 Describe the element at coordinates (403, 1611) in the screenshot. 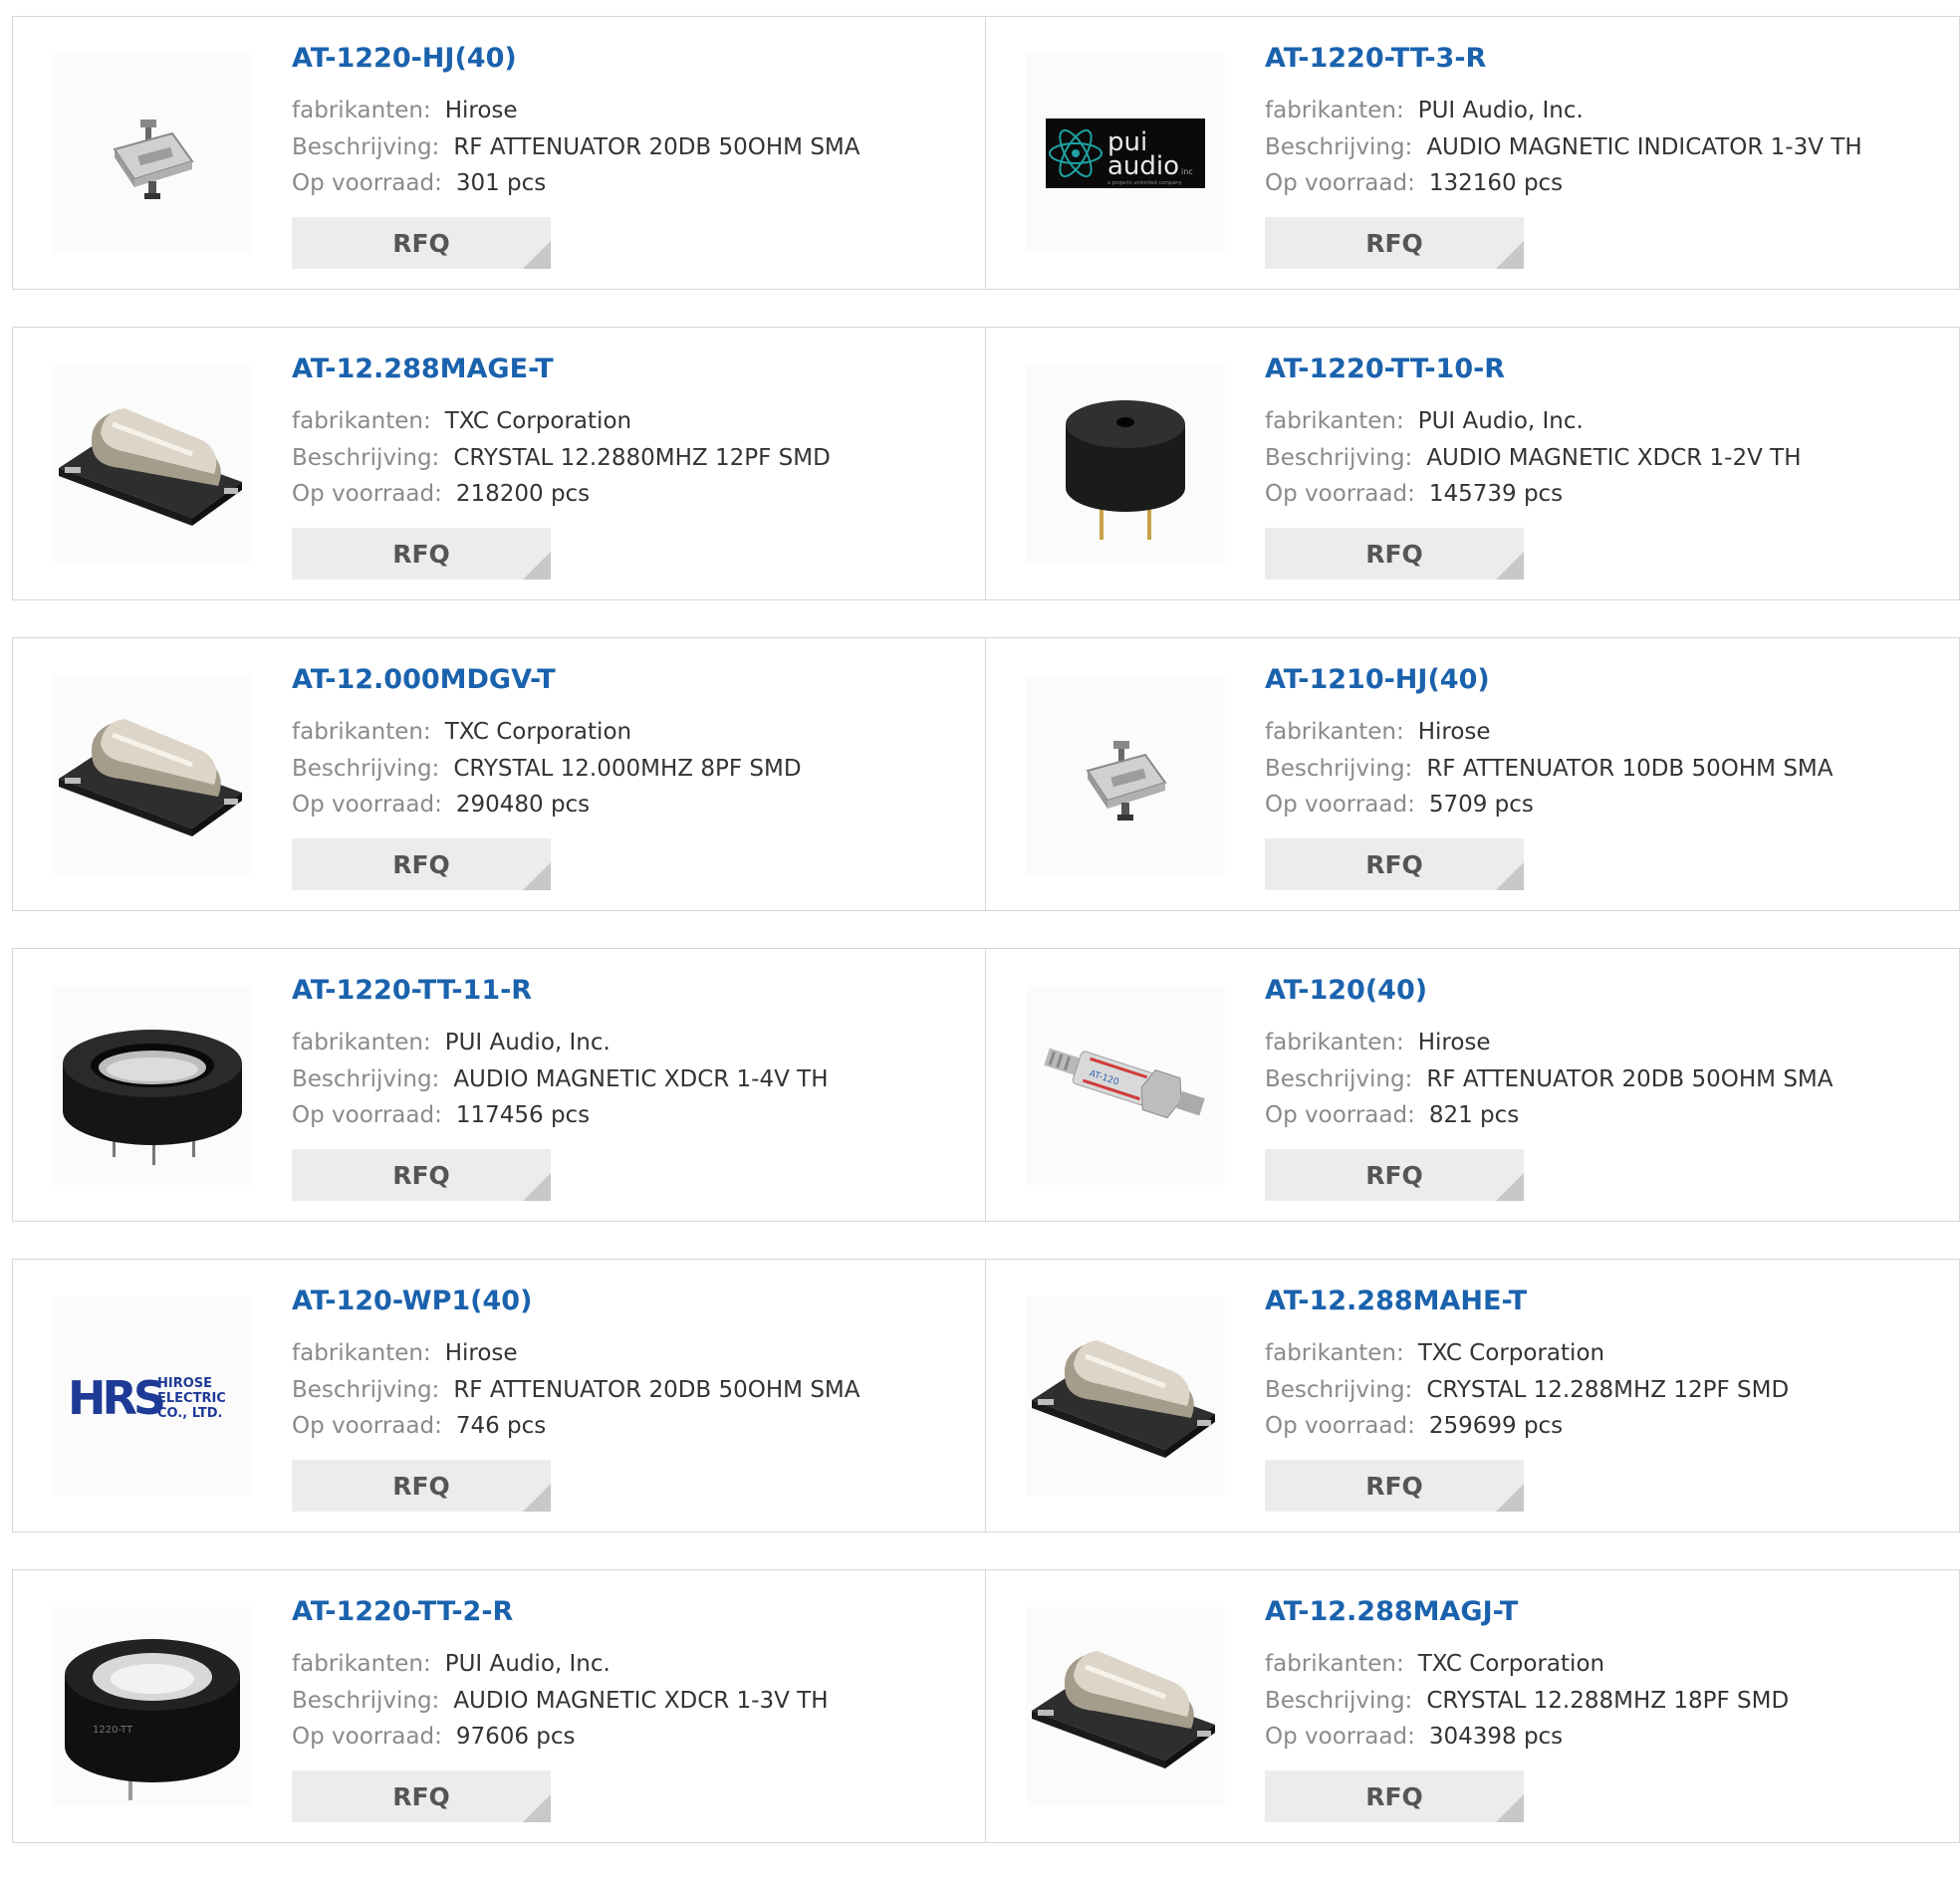

I see `product-title-link: AT-1220-TT-2-R` at that location.